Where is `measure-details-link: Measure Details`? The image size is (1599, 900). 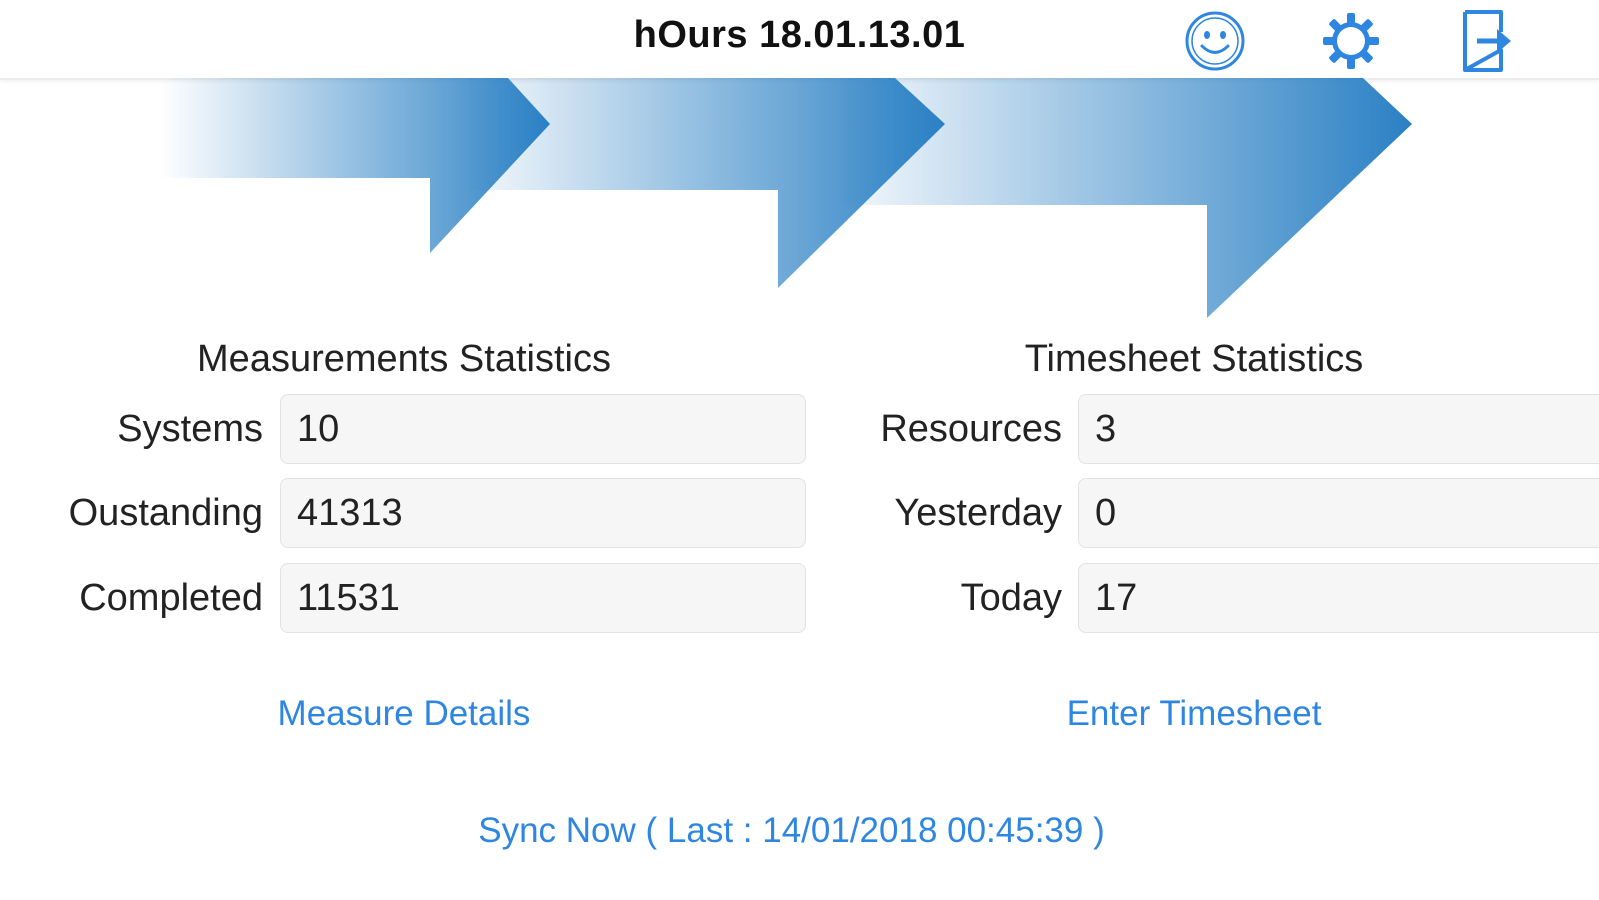 measure-details-link: Measure Details is located at coordinates (404, 714).